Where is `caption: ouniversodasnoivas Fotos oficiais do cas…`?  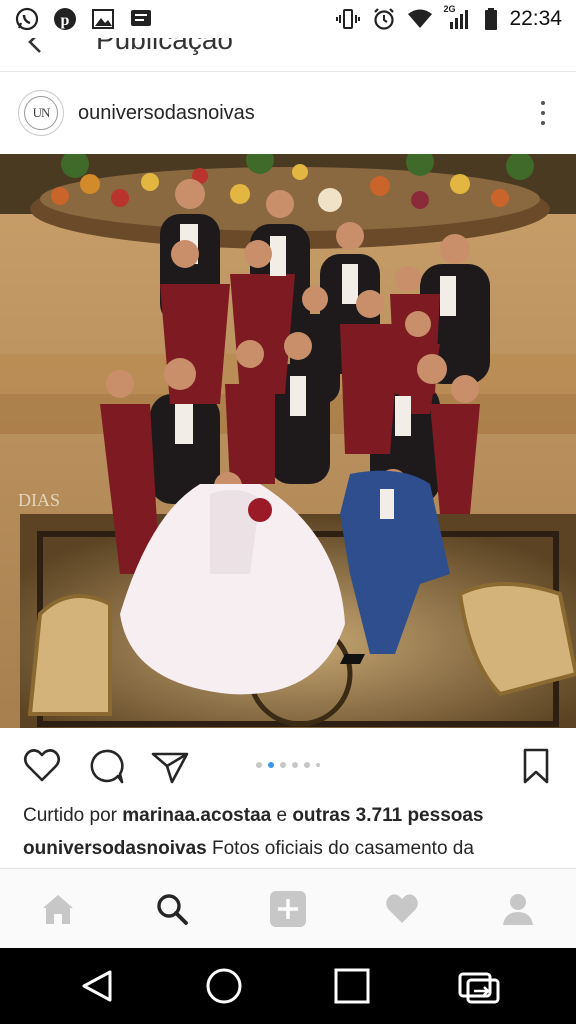 caption: ouniversodasnoivas Fotos oficiais do cas… is located at coordinates (293, 849).